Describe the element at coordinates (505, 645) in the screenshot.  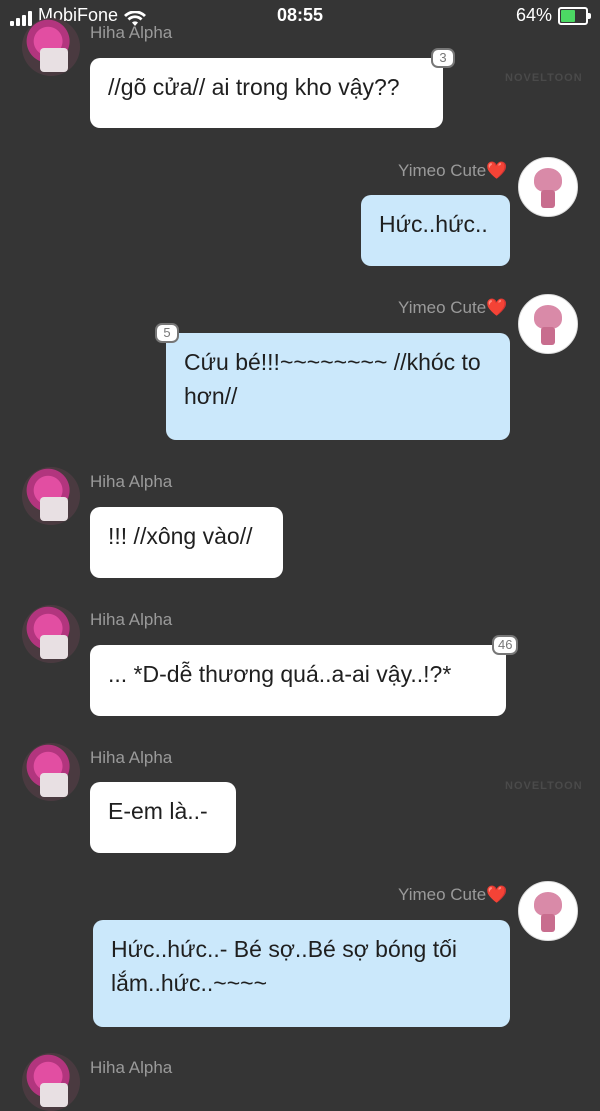
I see `comment-count-badge: 46` at that location.